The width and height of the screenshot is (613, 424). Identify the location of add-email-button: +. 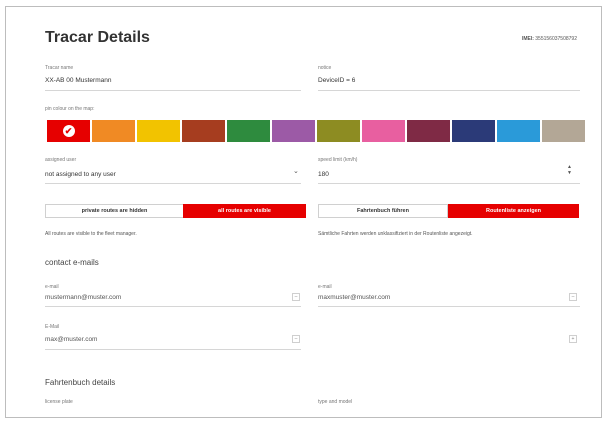
(573, 339).